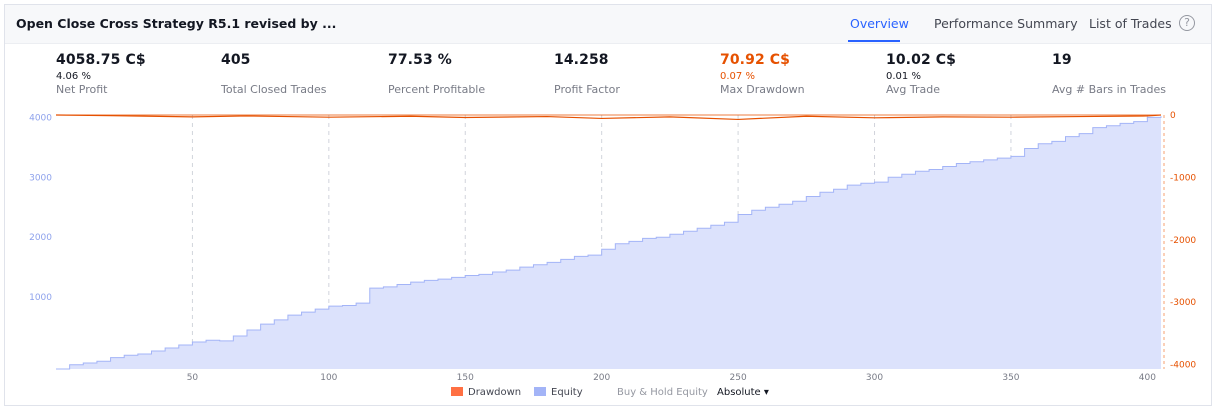 The height and width of the screenshot is (411, 1218). I want to click on drawdown-swatch, so click(457, 391).